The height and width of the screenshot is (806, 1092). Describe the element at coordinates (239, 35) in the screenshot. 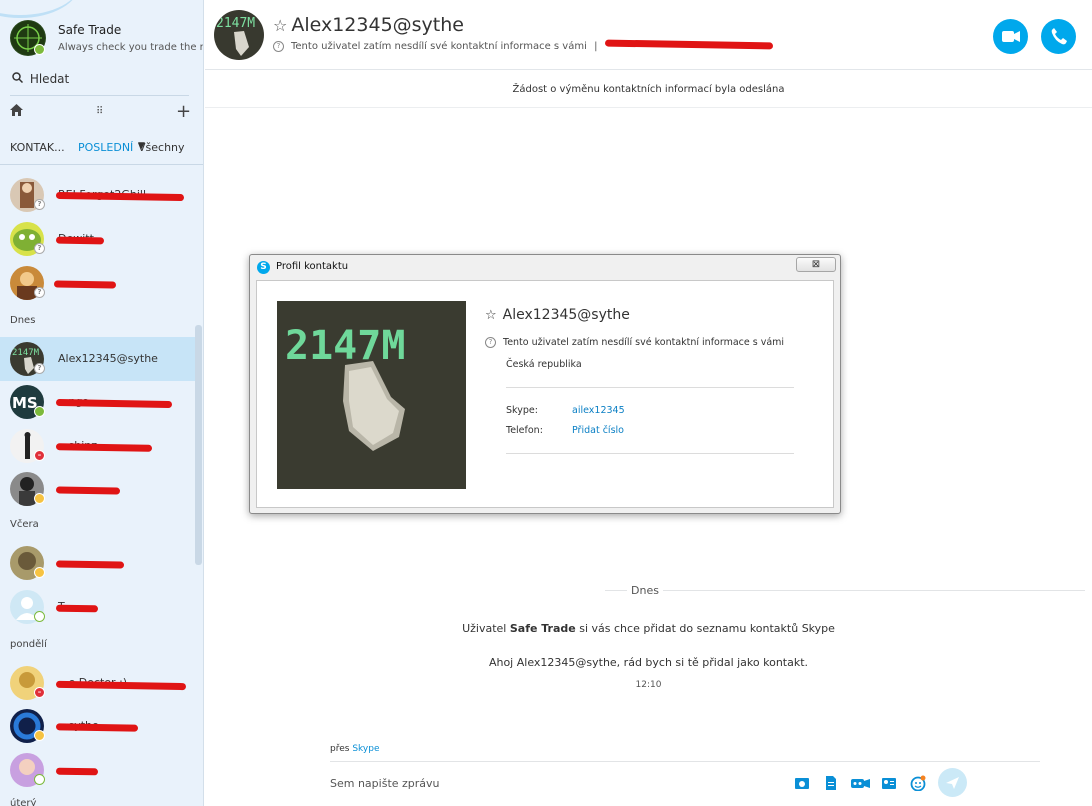

I see `conversation-avatar: 2147M` at that location.